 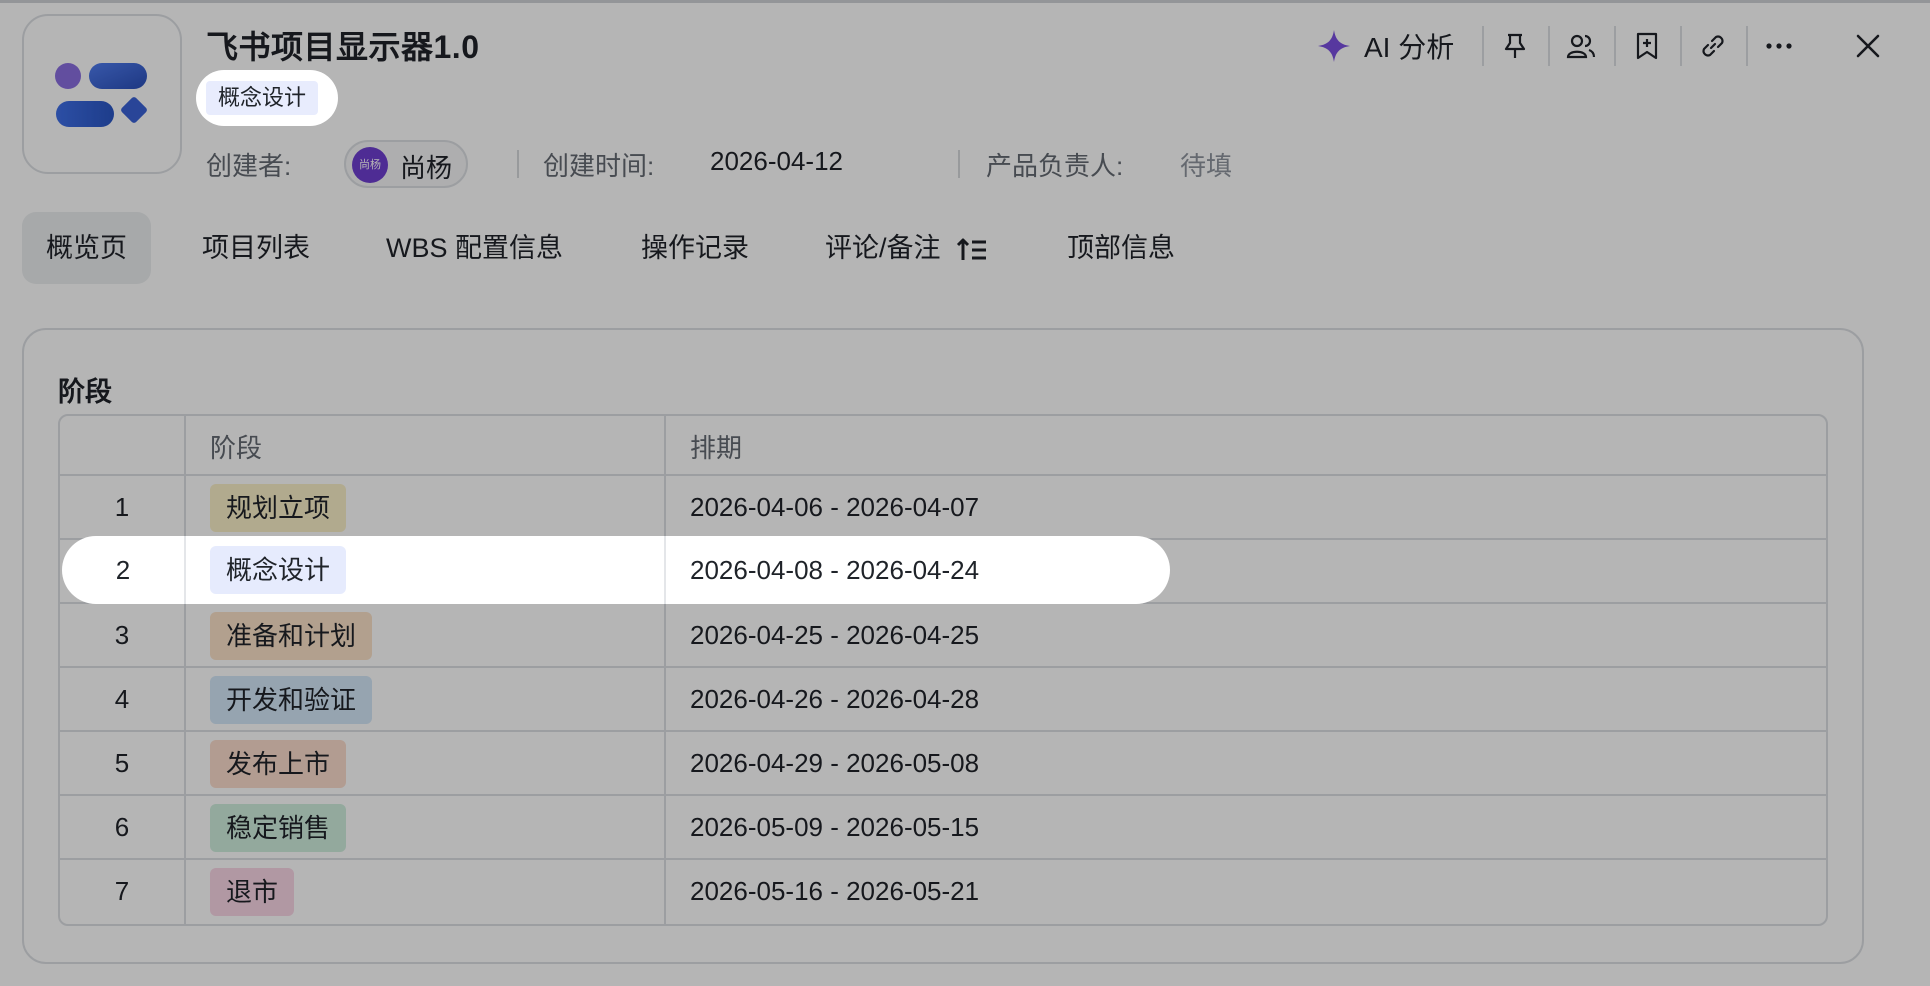 What do you see at coordinates (122, 635) in the screenshot?
I see `row-index: 3` at bounding box center [122, 635].